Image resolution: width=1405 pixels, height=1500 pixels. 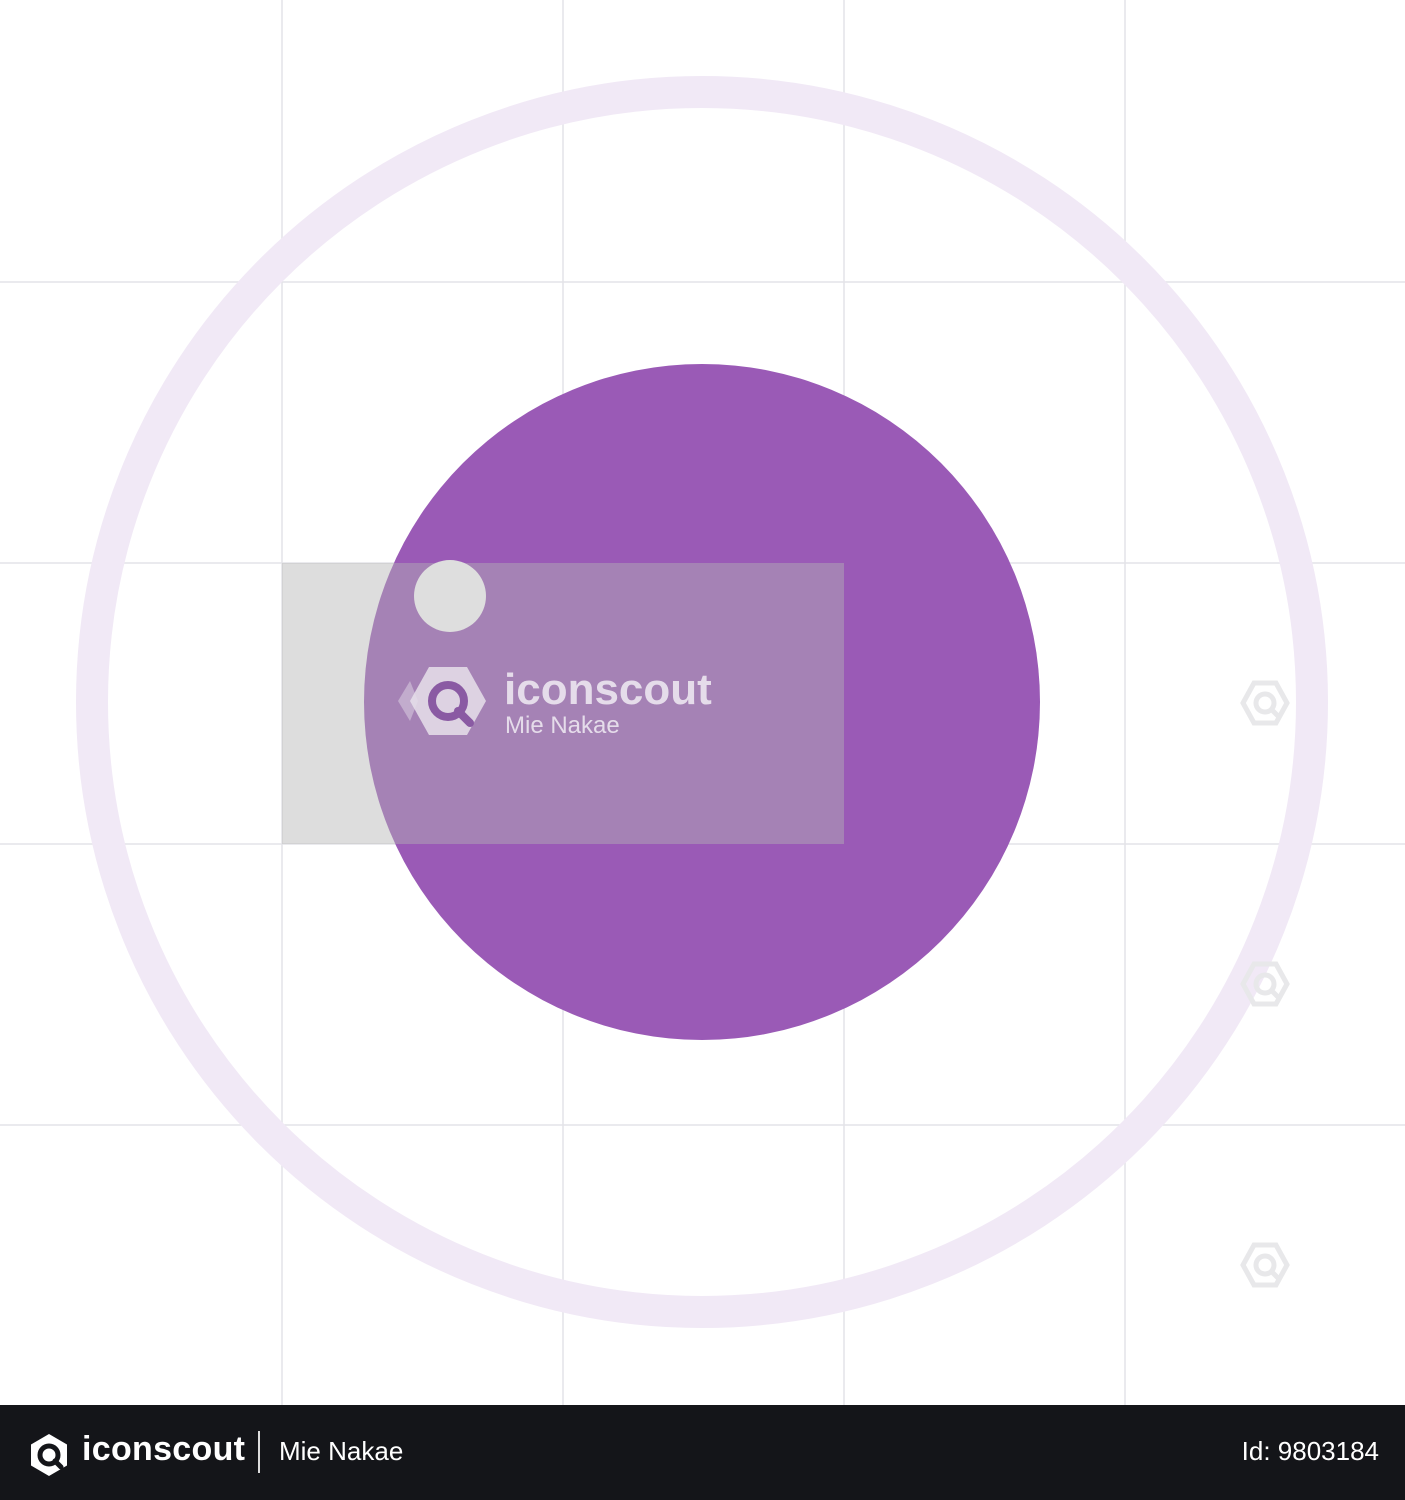 What do you see at coordinates (164, 1449) in the screenshot?
I see `footer-brand: iconscout` at bounding box center [164, 1449].